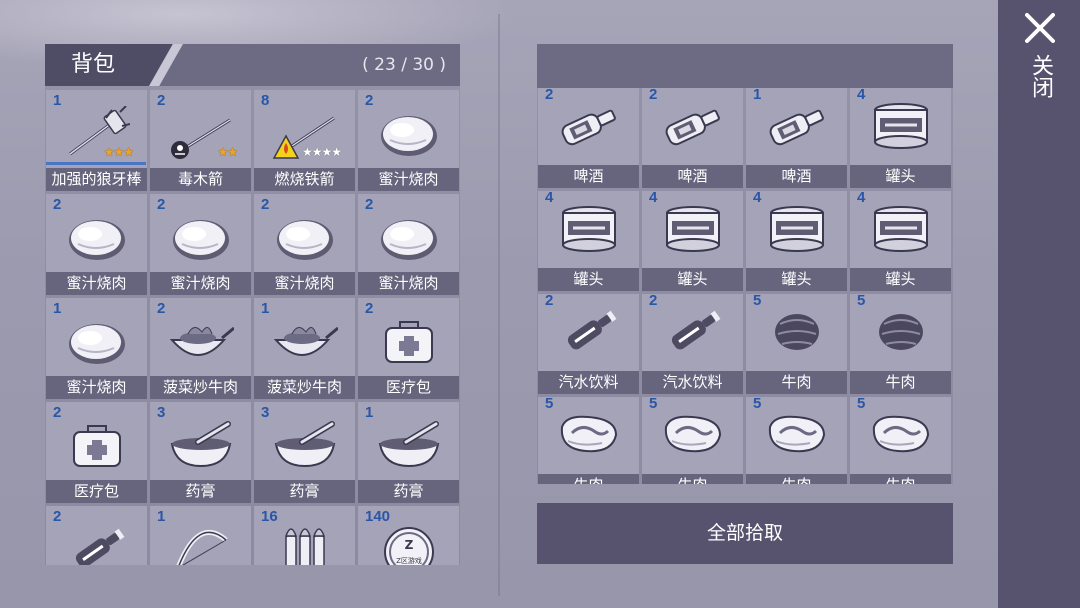  I want to click on backpack-slot: 8 ★★★★ 燃烧铁箭, so click(304, 140).